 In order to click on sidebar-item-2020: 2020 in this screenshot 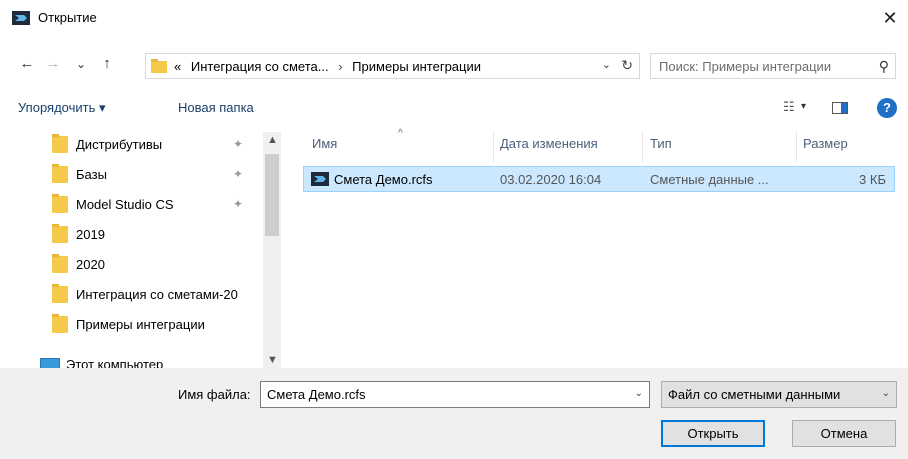, I will do `click(132, 265)`.